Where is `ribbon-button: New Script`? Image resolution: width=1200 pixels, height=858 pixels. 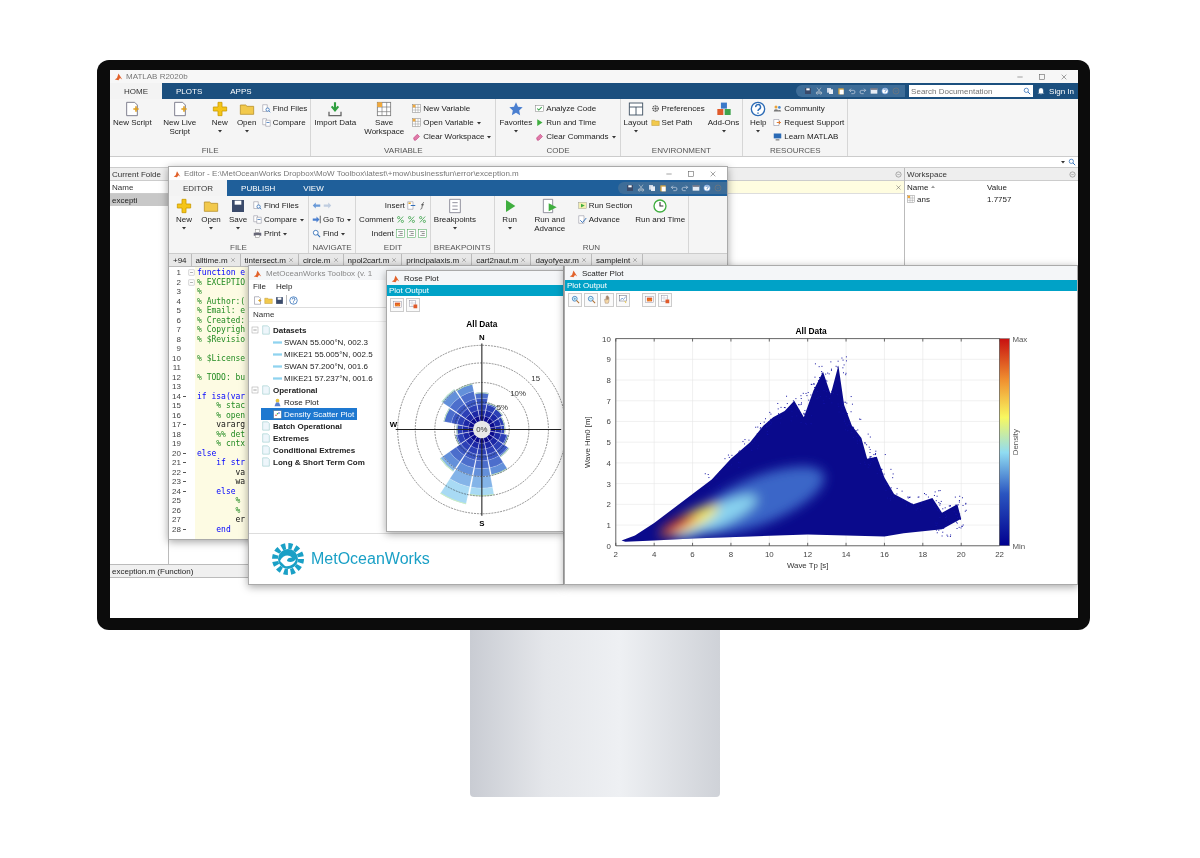
ribbon-button: New Script is located at coordinates (132, 114).